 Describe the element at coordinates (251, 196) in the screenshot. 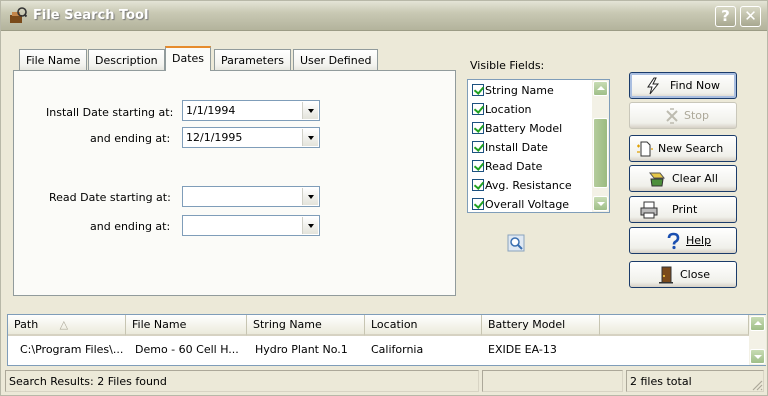

I see `read-start-date-combo` at that location.